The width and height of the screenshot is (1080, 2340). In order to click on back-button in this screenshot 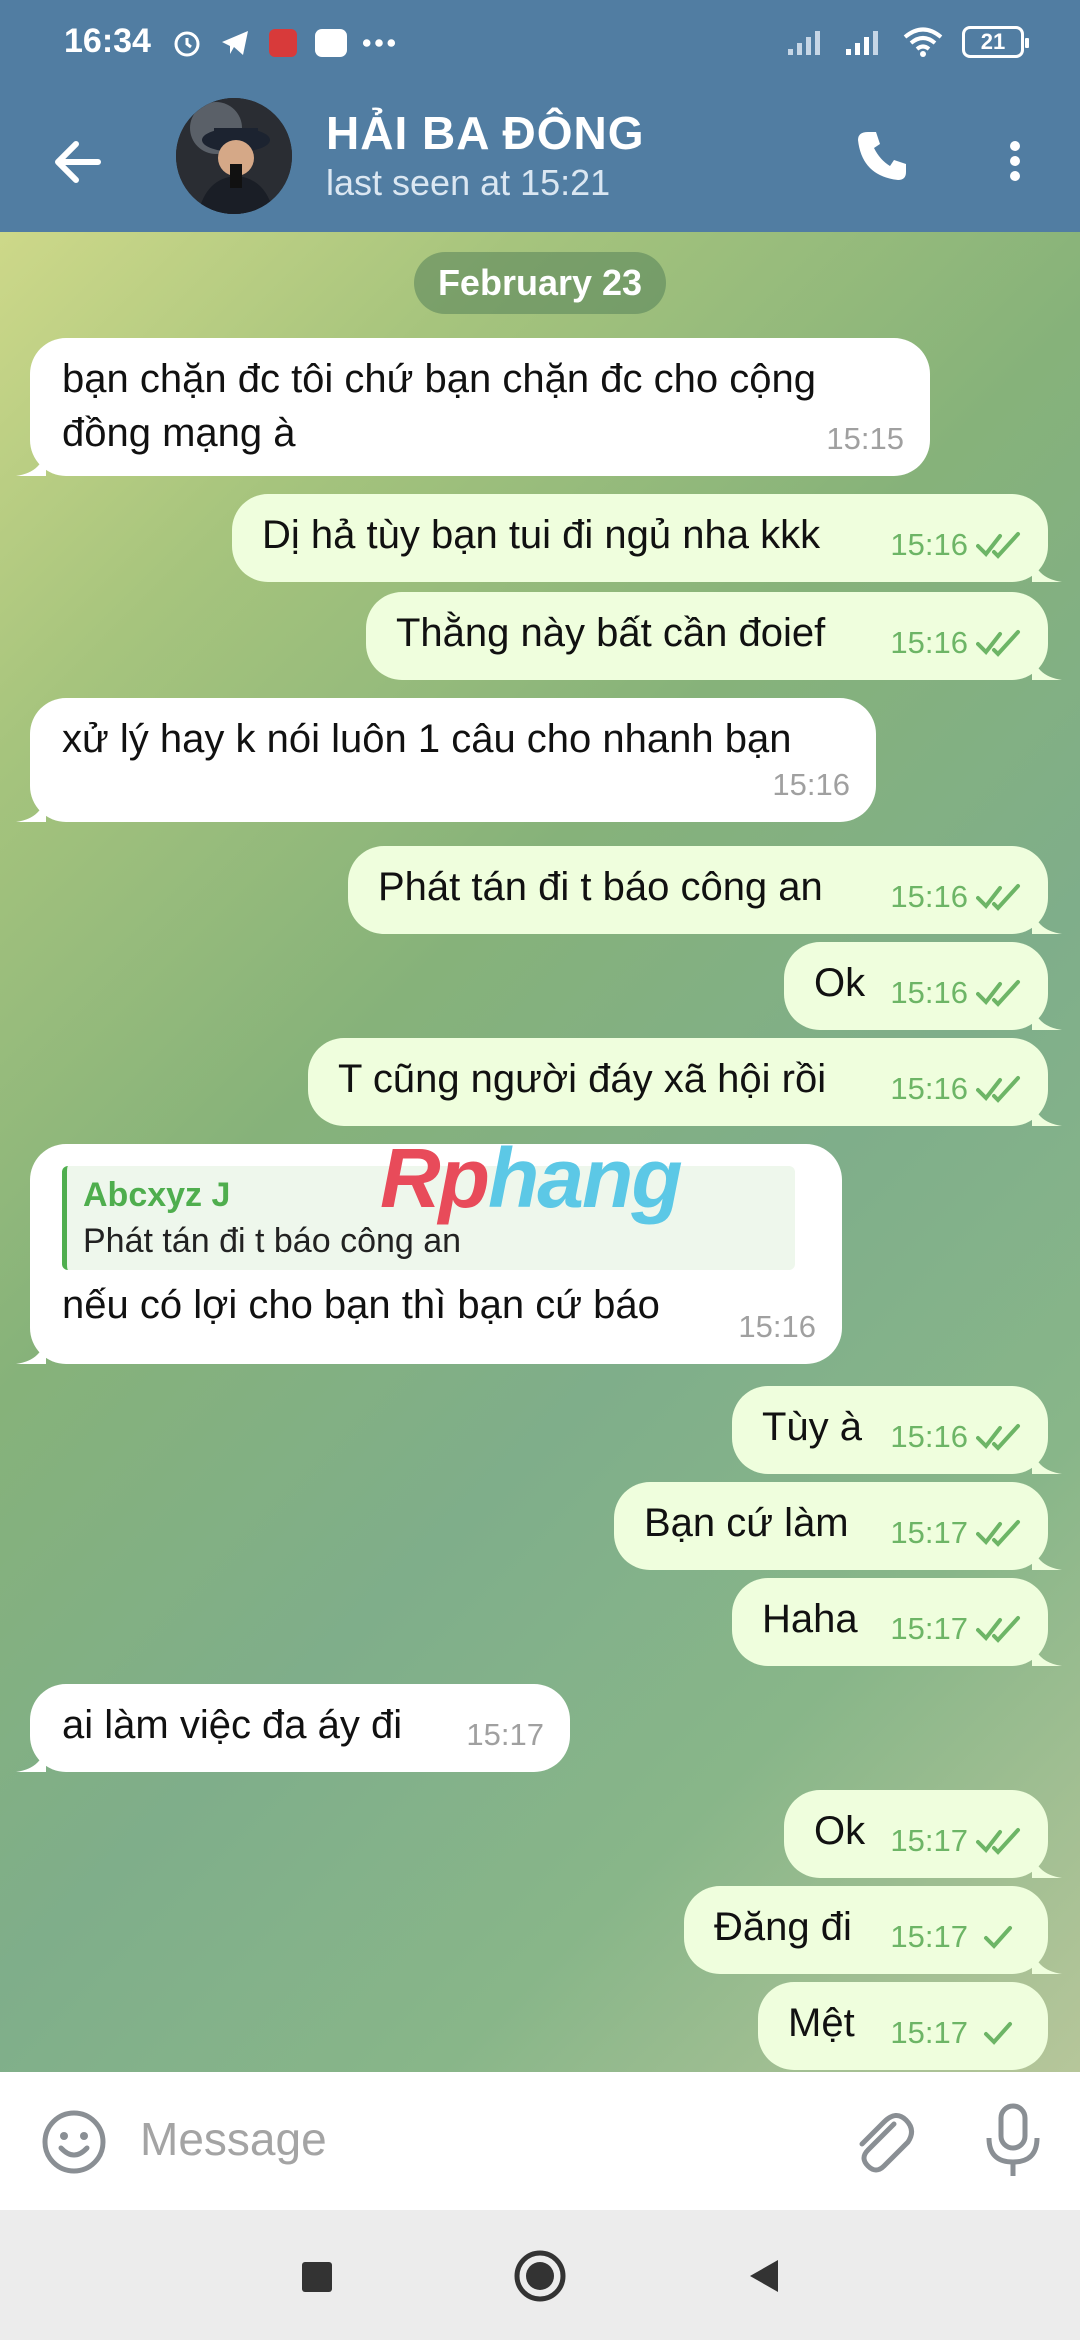, I will do `click(78, 162)`.